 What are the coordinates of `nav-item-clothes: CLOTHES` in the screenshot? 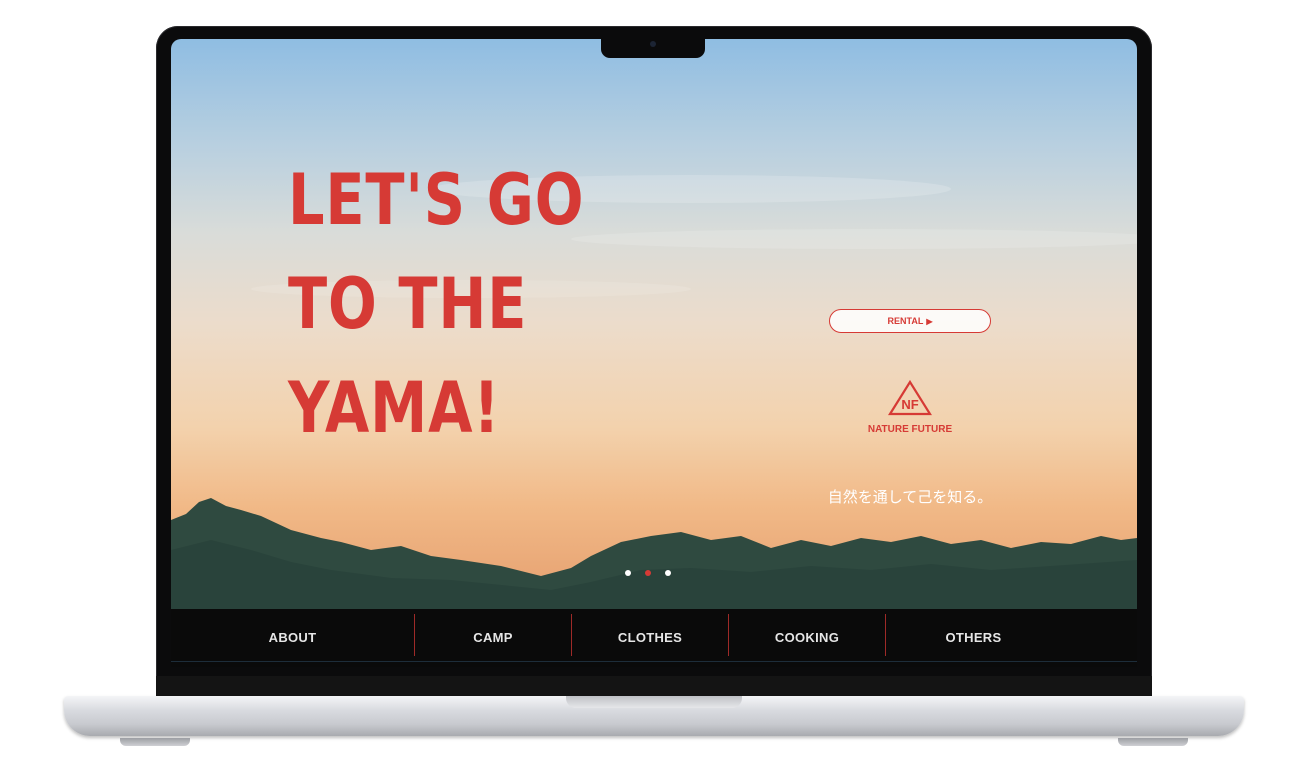 It's located at (650, 637).